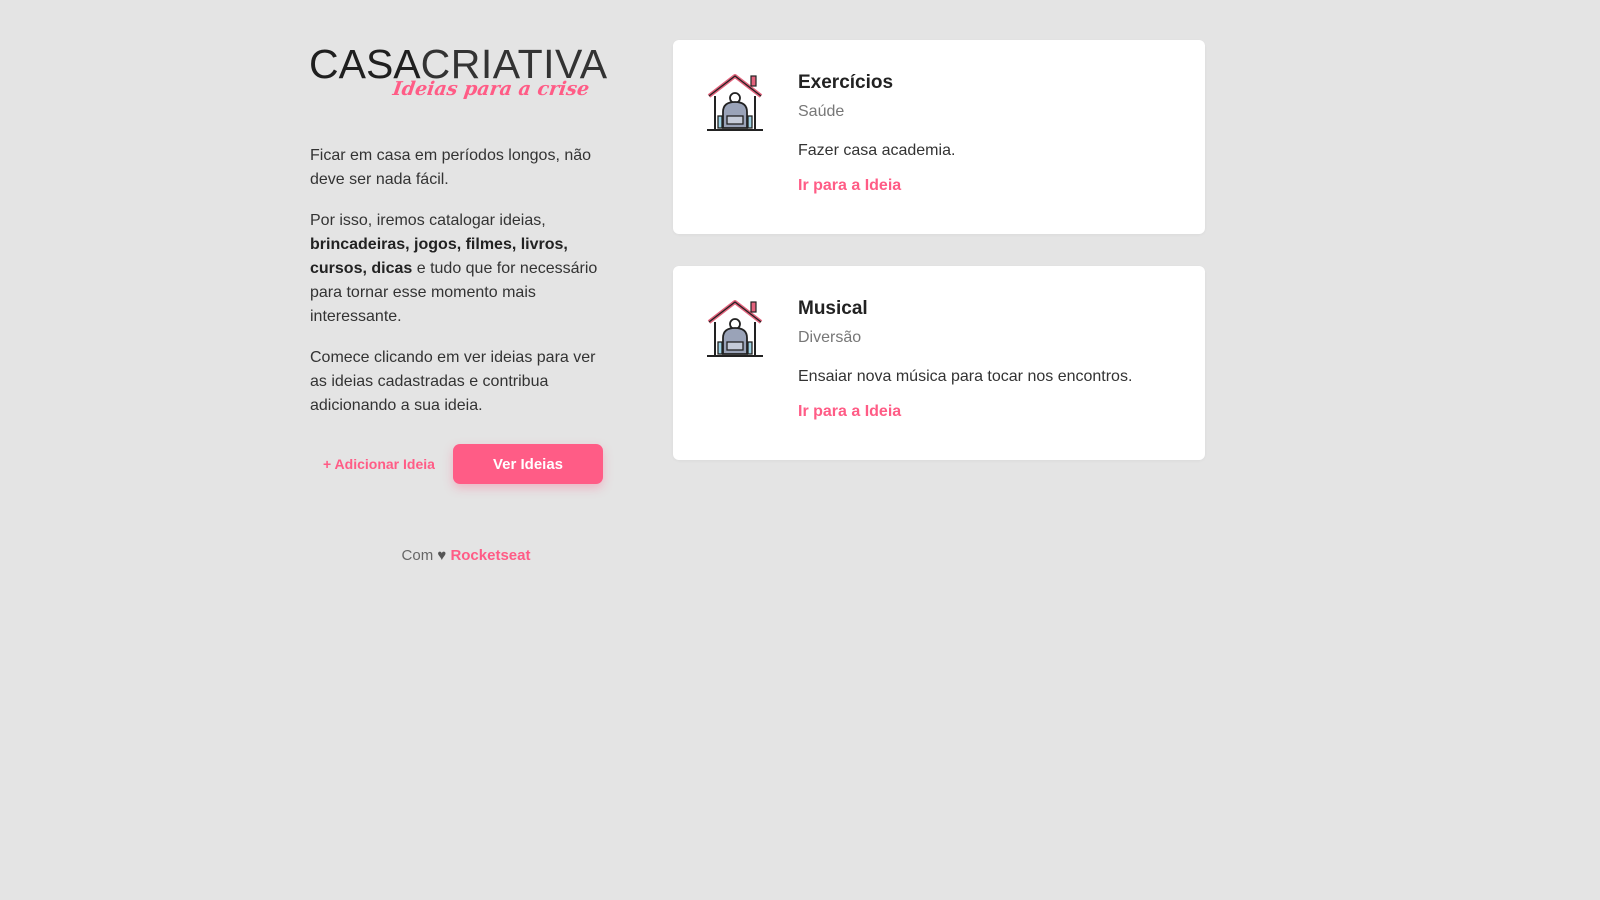 This screenshot has width=1600, height=900. What do you see at coordinates (379, 464) in the screenshot?
I see `add-idea-link: + Adicionar Ideia` at bounding box center [379, 464].